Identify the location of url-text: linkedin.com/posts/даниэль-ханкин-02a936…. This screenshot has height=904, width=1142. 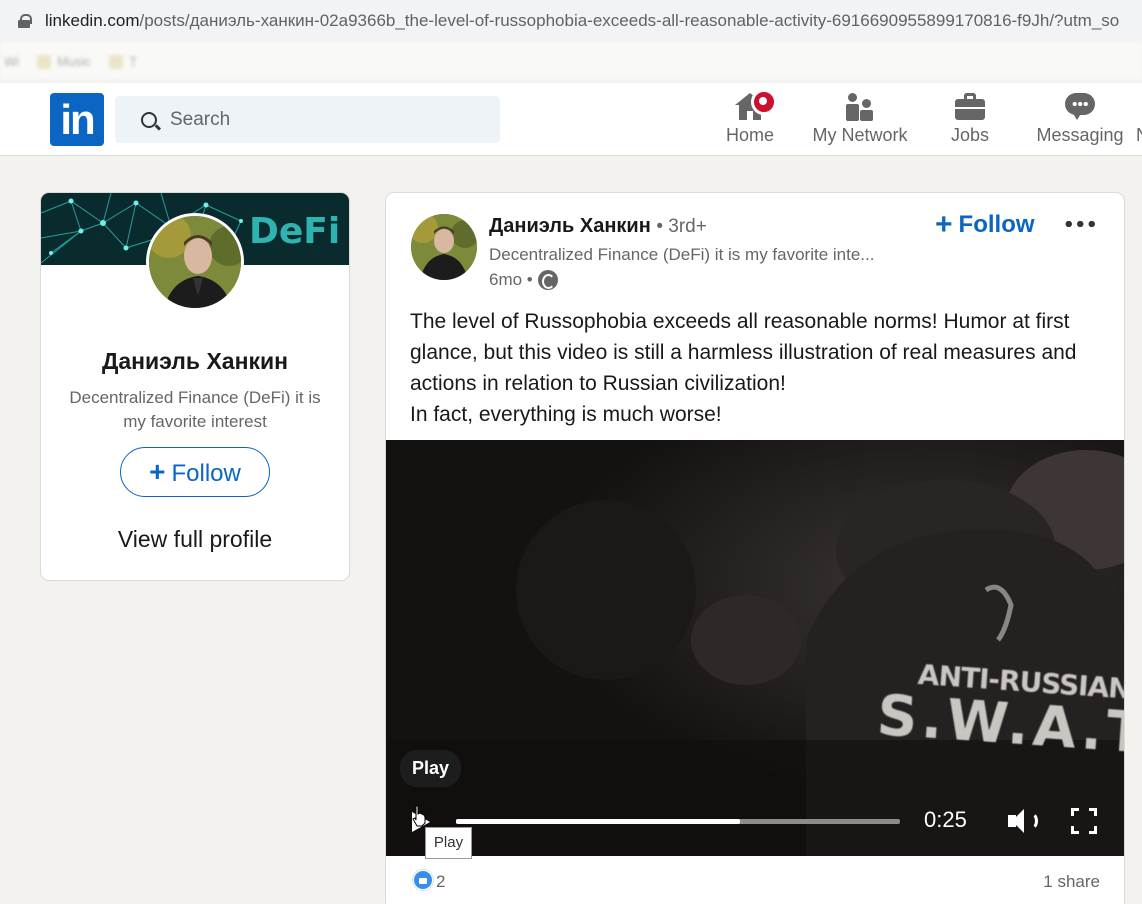
(582, 21).